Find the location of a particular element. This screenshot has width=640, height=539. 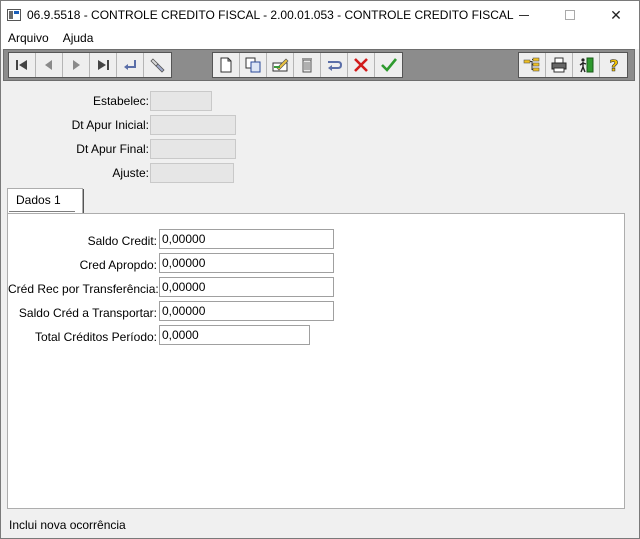

toolbar: ? is located at coordinates (319, 65).